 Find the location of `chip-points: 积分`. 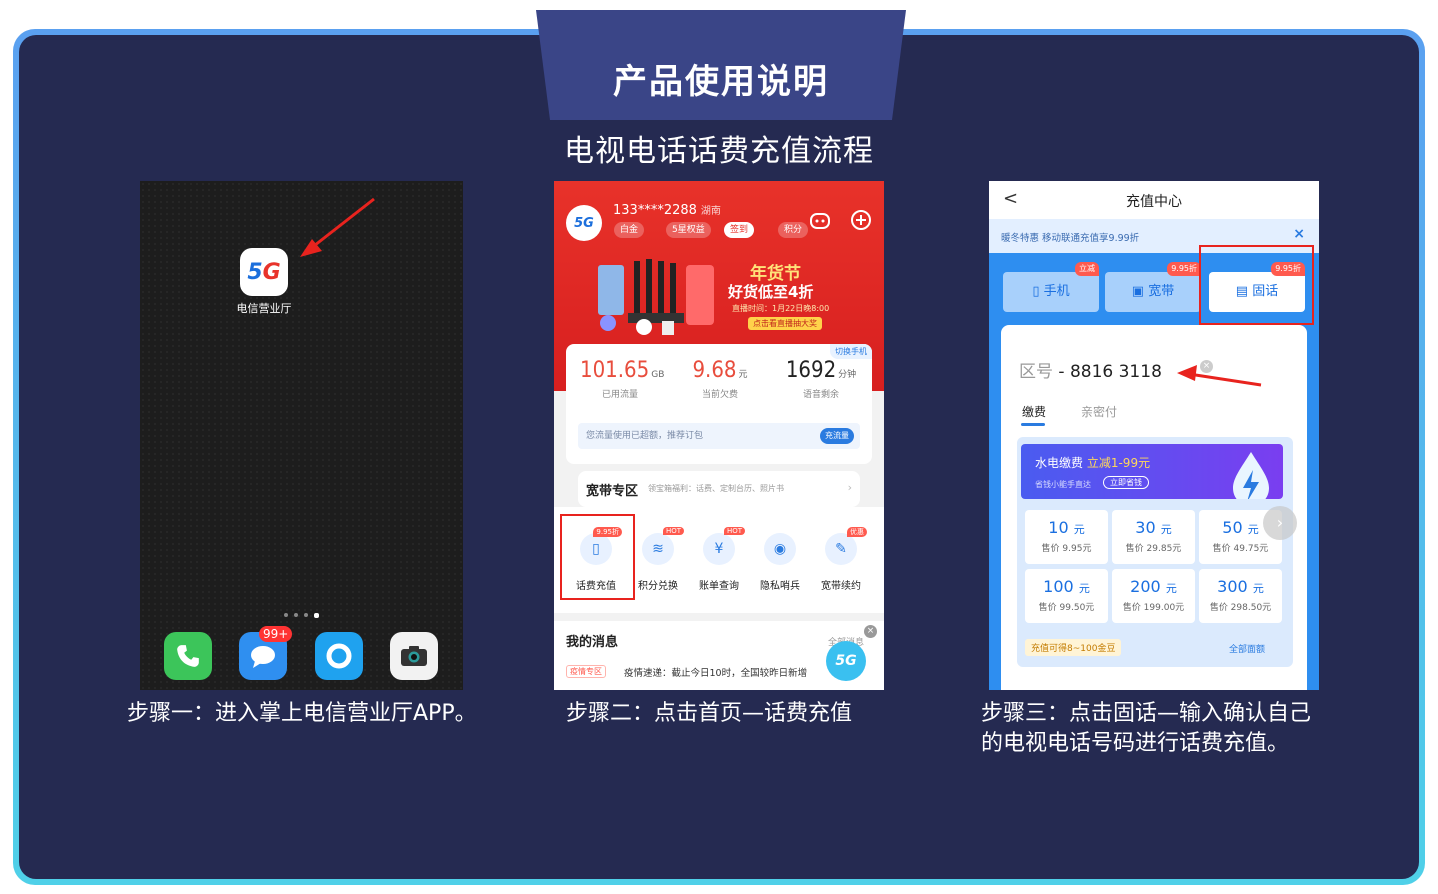

chip-points: 积分 is located at coordinates (793, 230).